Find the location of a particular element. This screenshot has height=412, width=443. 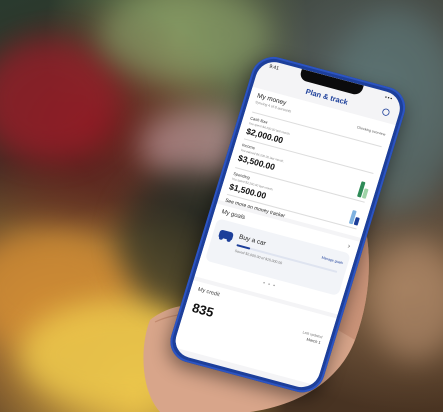

status-time: 9:41 is located at coordinates (274, 67).